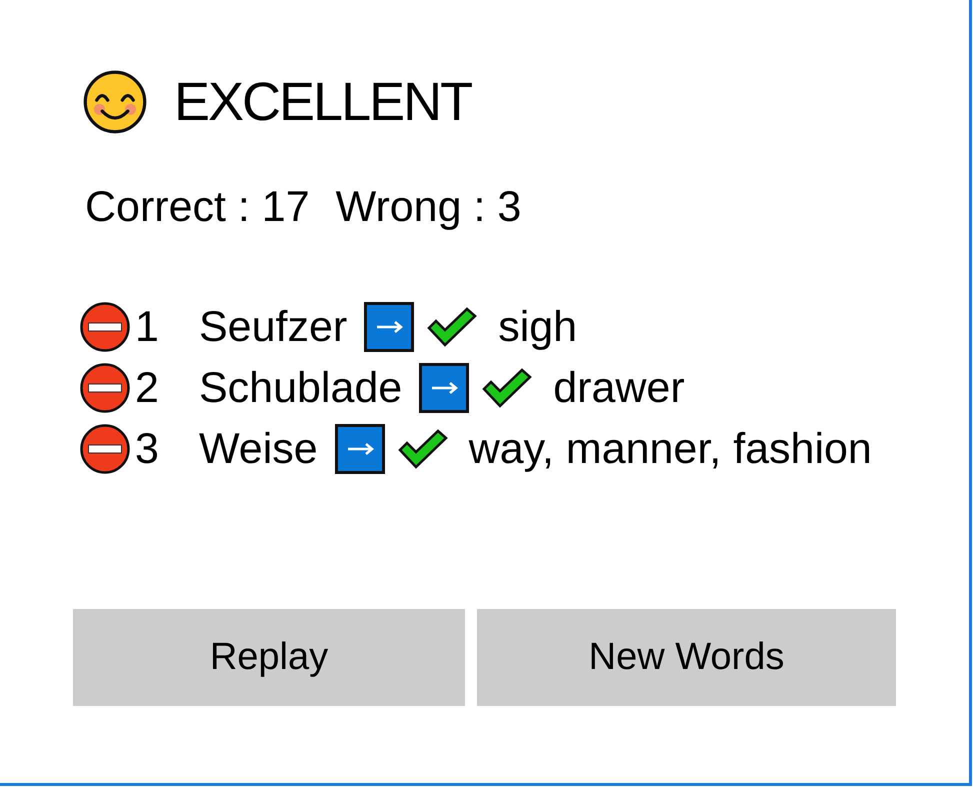 This screenshot has width=973, height=787. Describe the element at coordinates (269, 657) in the screenshot. I see `action-button: Replay` at that location.